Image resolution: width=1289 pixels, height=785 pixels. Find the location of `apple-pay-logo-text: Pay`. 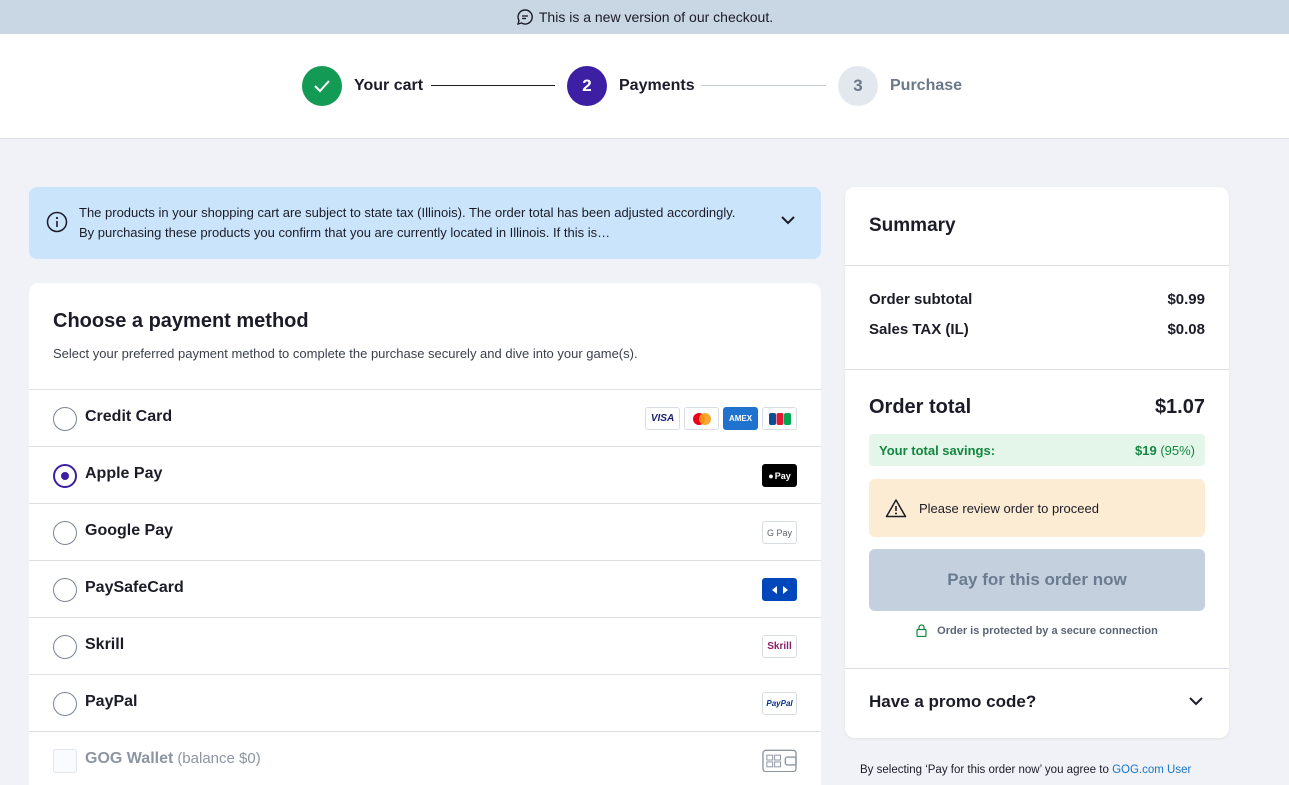

apple-pay-logo-text: Pay is located at coordinates (782, 475).